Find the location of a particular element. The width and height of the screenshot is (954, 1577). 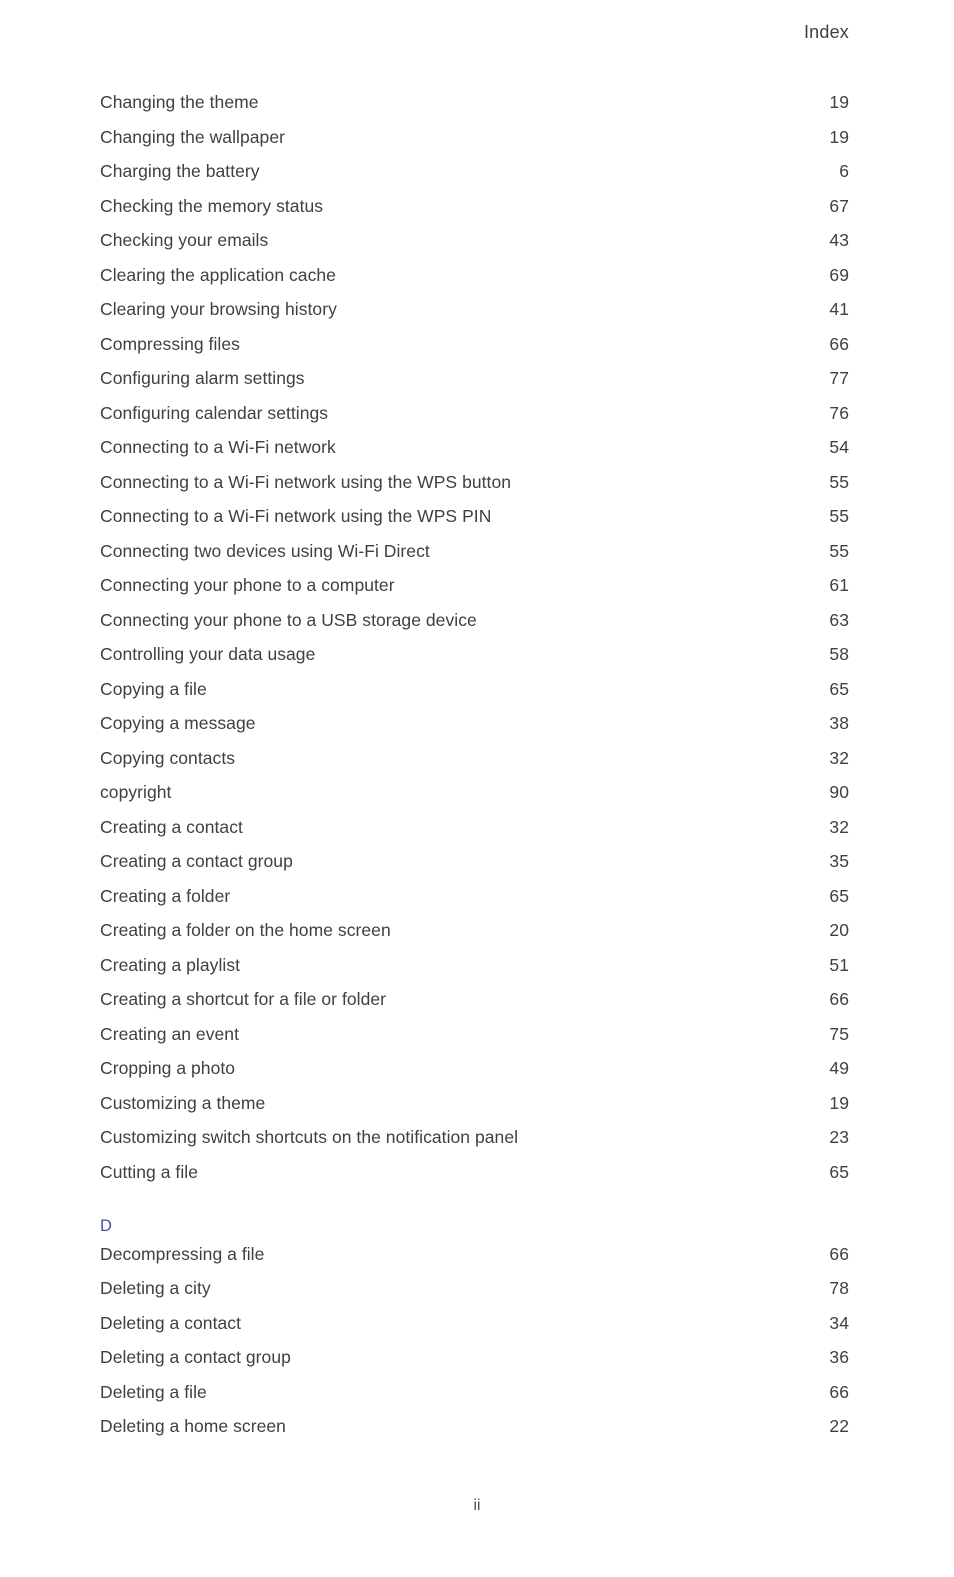

index-entry-page-number: 69 is located at coordinates (839, 274).